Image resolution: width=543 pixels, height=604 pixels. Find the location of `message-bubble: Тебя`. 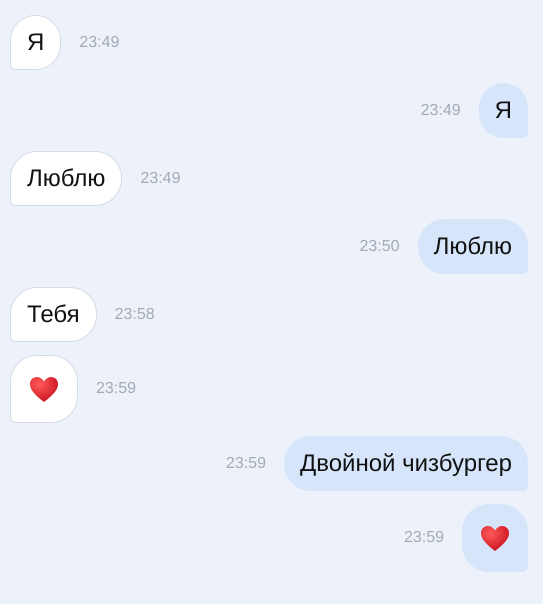

message-bubble: Тебя is located at coordinates (53, 314).